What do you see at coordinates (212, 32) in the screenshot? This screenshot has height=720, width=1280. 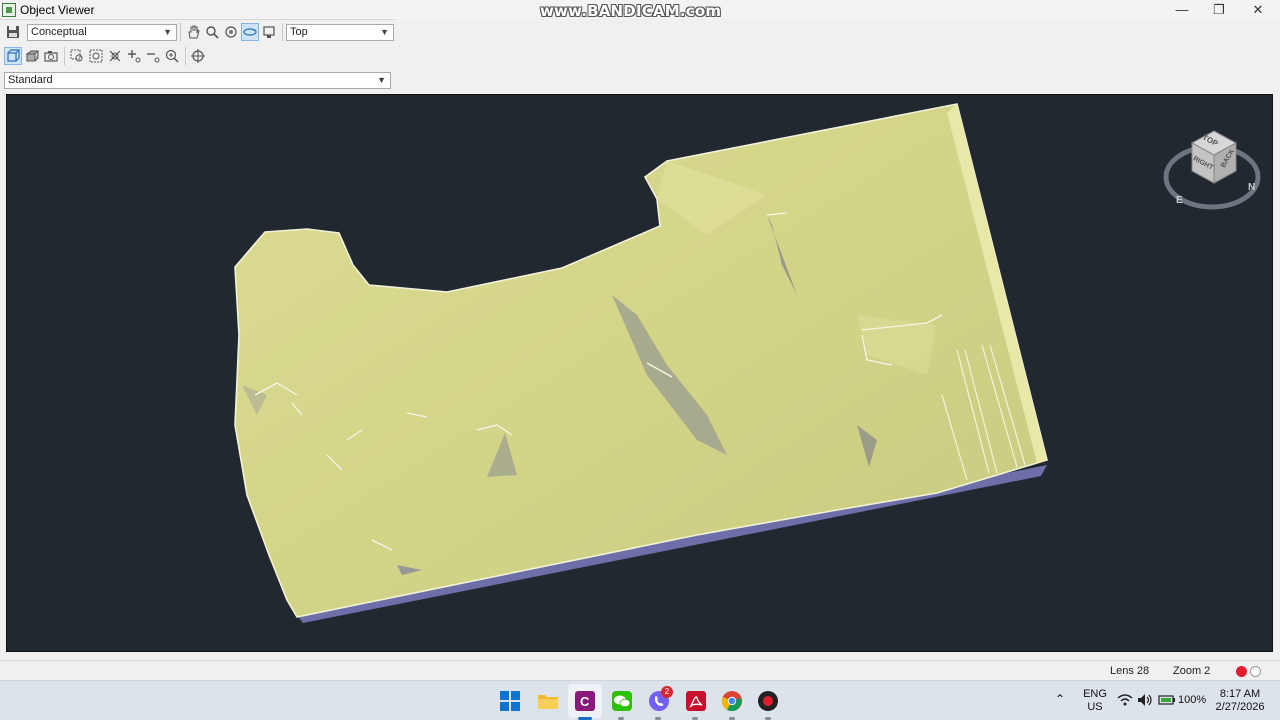 I see `zoom-icon` at bounding box center [212, 32].